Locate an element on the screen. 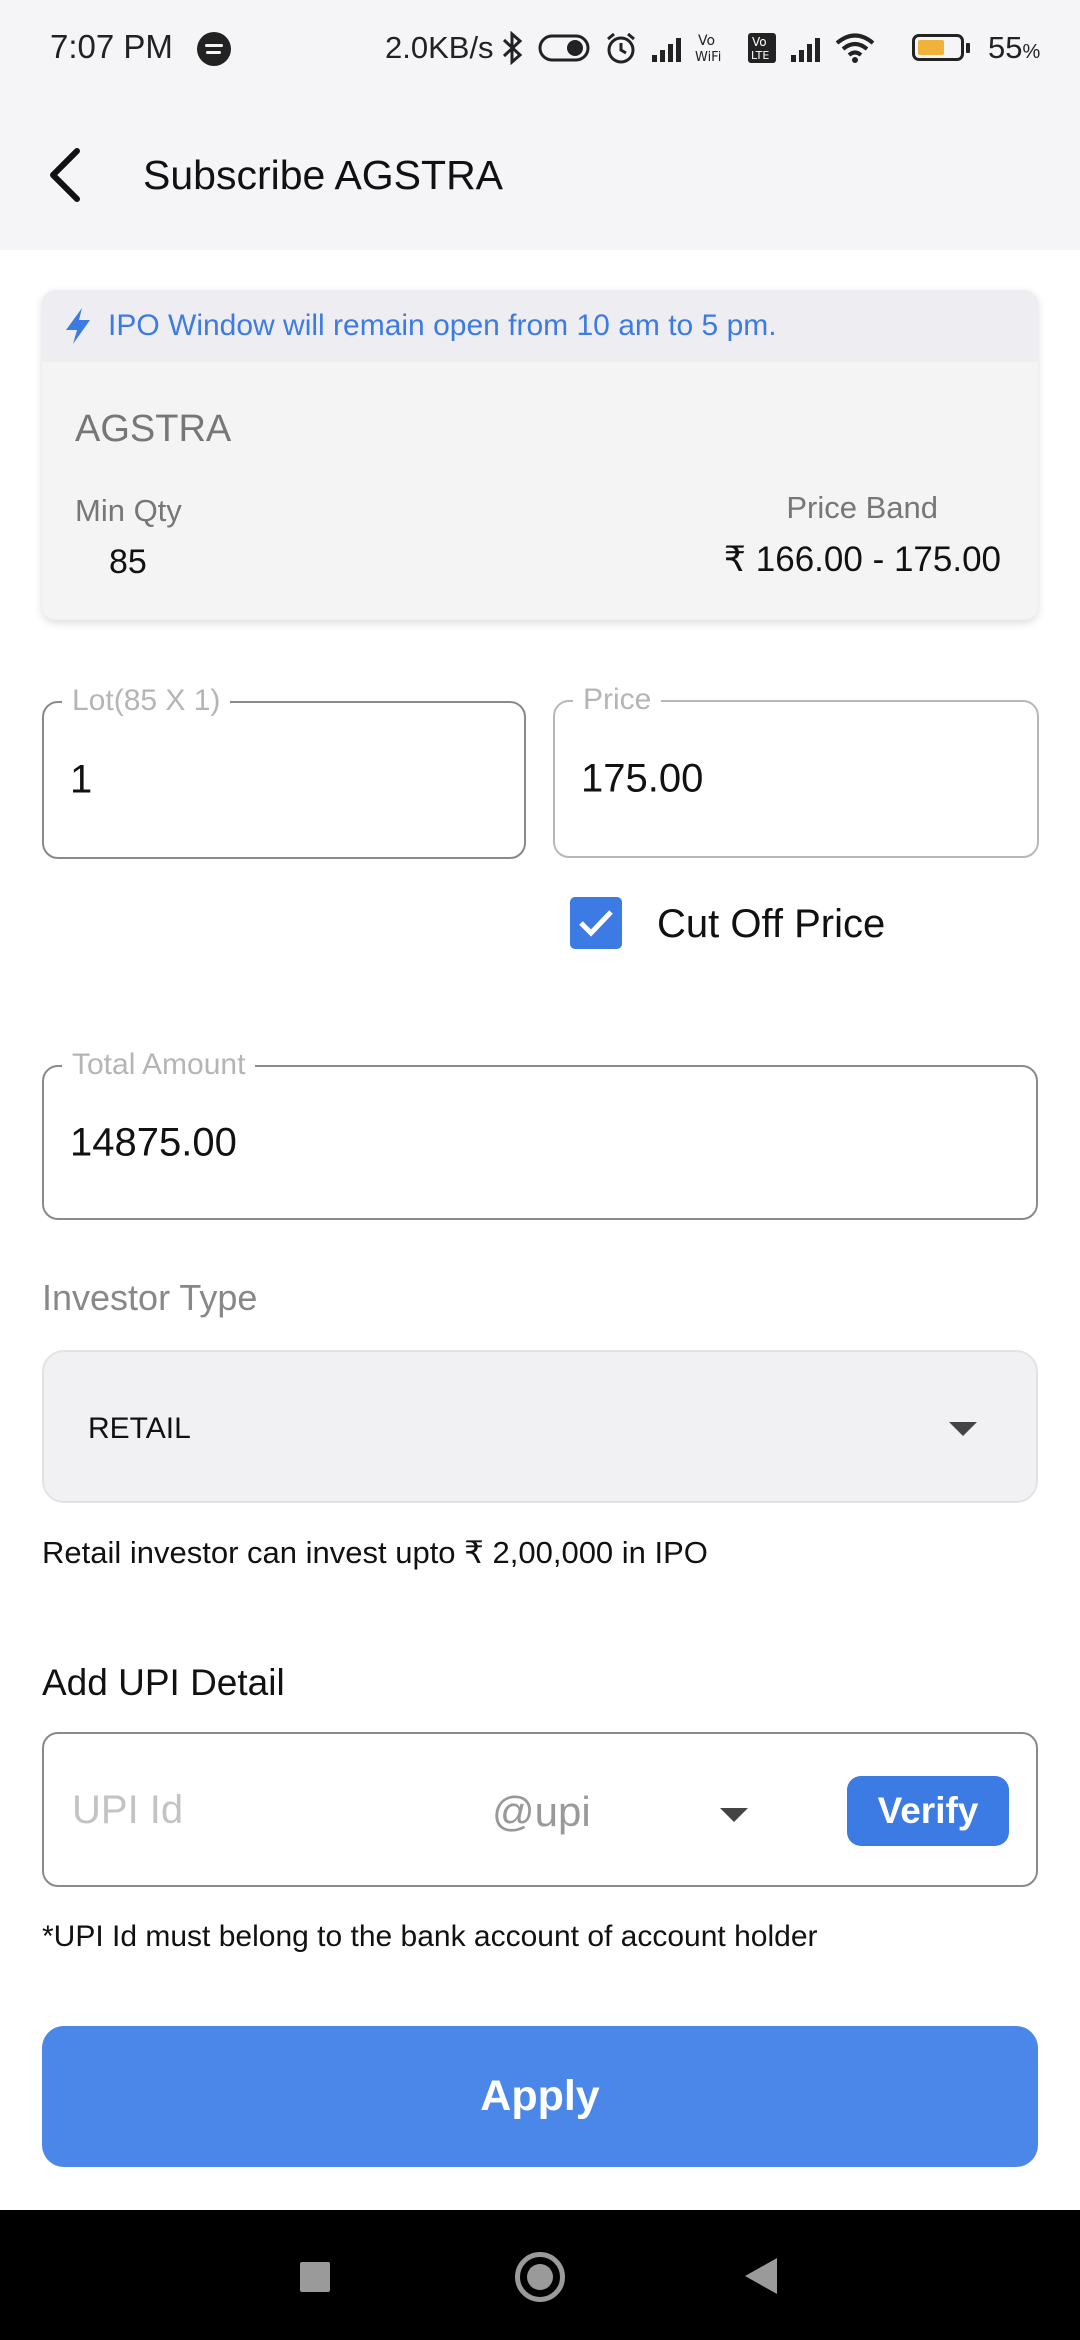 The image size is (1080, 2340). svg-text: LTE is located at coordinates (760, 55).